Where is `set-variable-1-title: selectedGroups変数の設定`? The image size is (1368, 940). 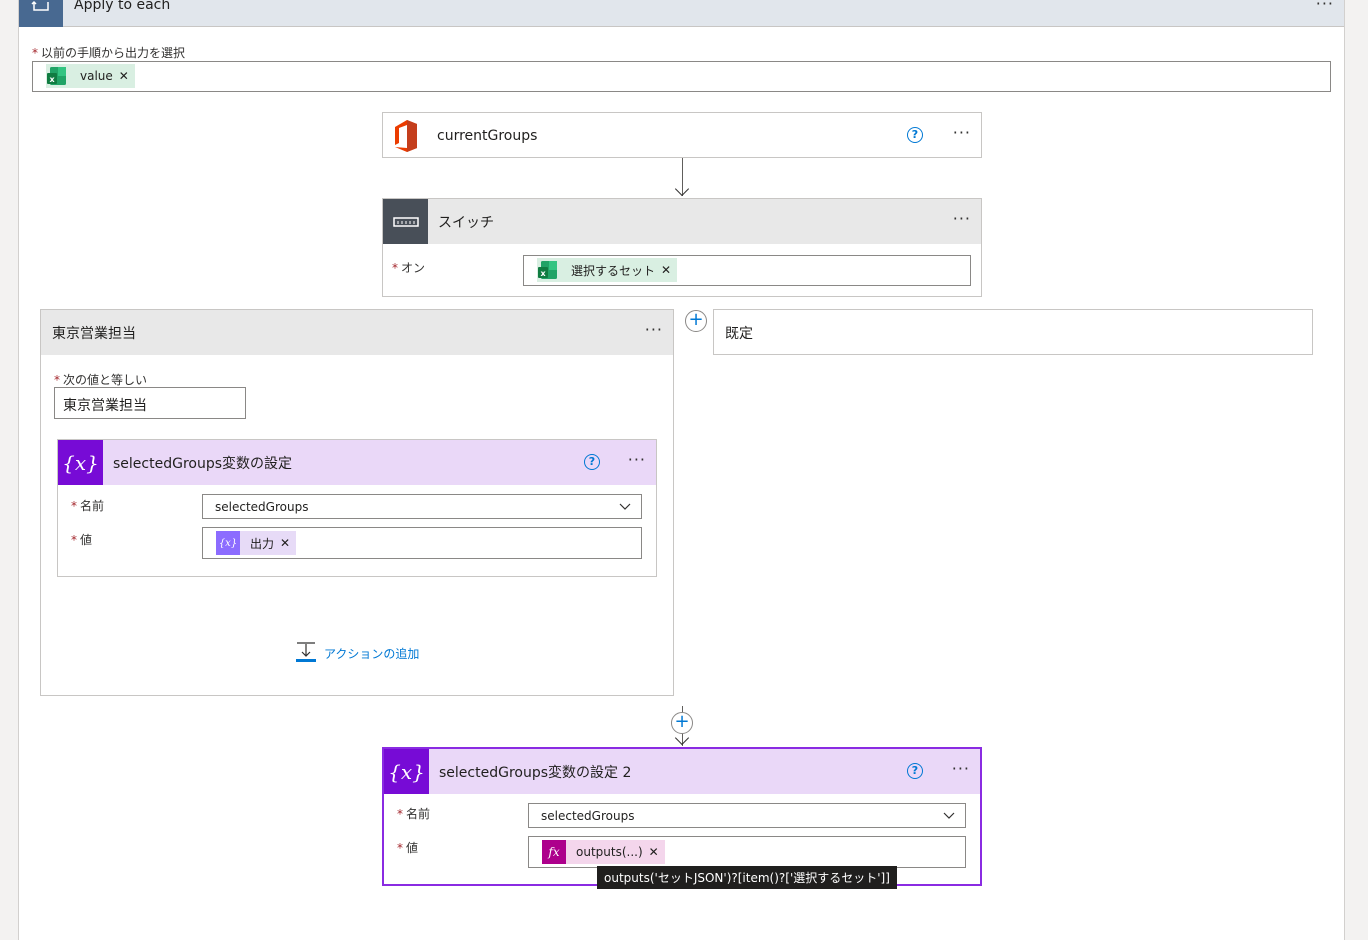 set-variable-1-title: selectedGroups変数の設定 is located at coordinates (203, 463).